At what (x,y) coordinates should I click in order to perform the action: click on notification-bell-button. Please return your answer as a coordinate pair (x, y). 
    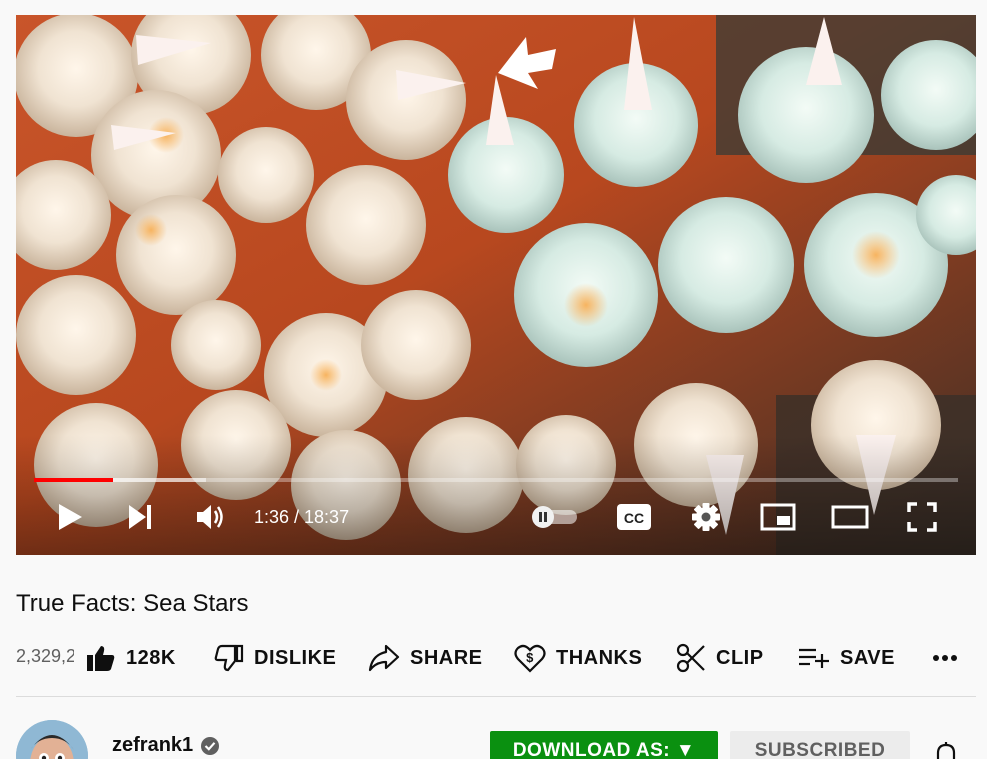
    Looking at the image, I should click on (946, 749).